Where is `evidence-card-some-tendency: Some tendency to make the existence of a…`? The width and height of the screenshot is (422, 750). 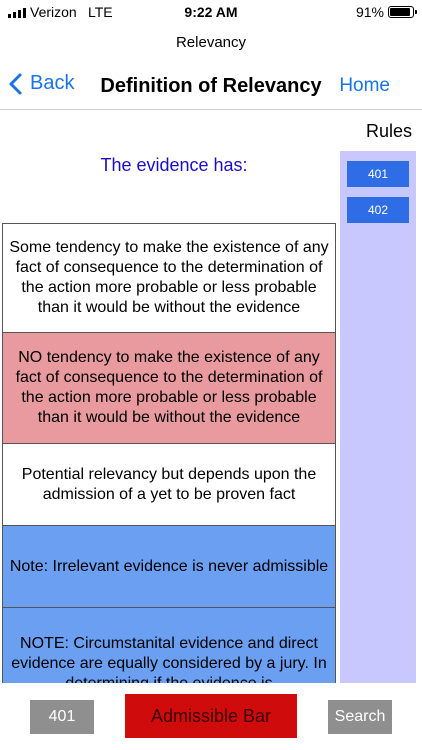
evidence-card-some-tendency: Some tendency to make the existence of a… is located at coordinates (169, 278).